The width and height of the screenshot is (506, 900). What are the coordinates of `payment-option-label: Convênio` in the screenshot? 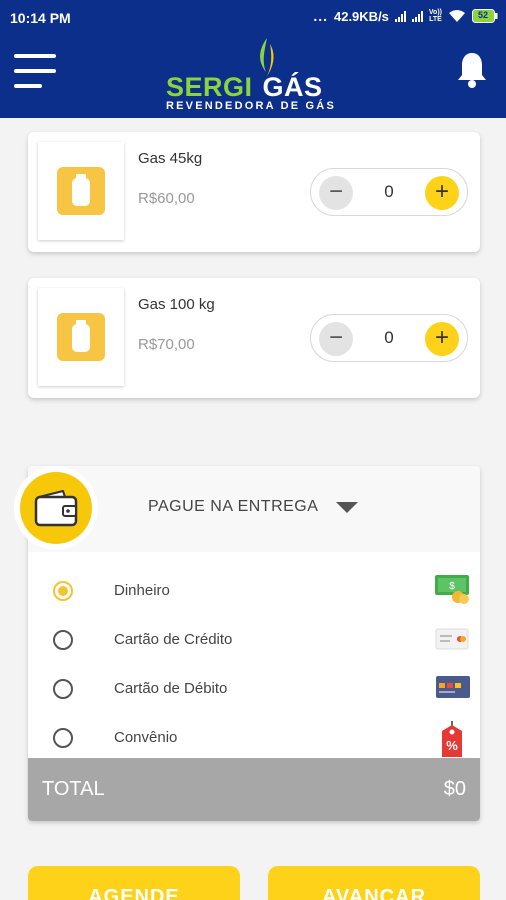 It's located at (146, 737).